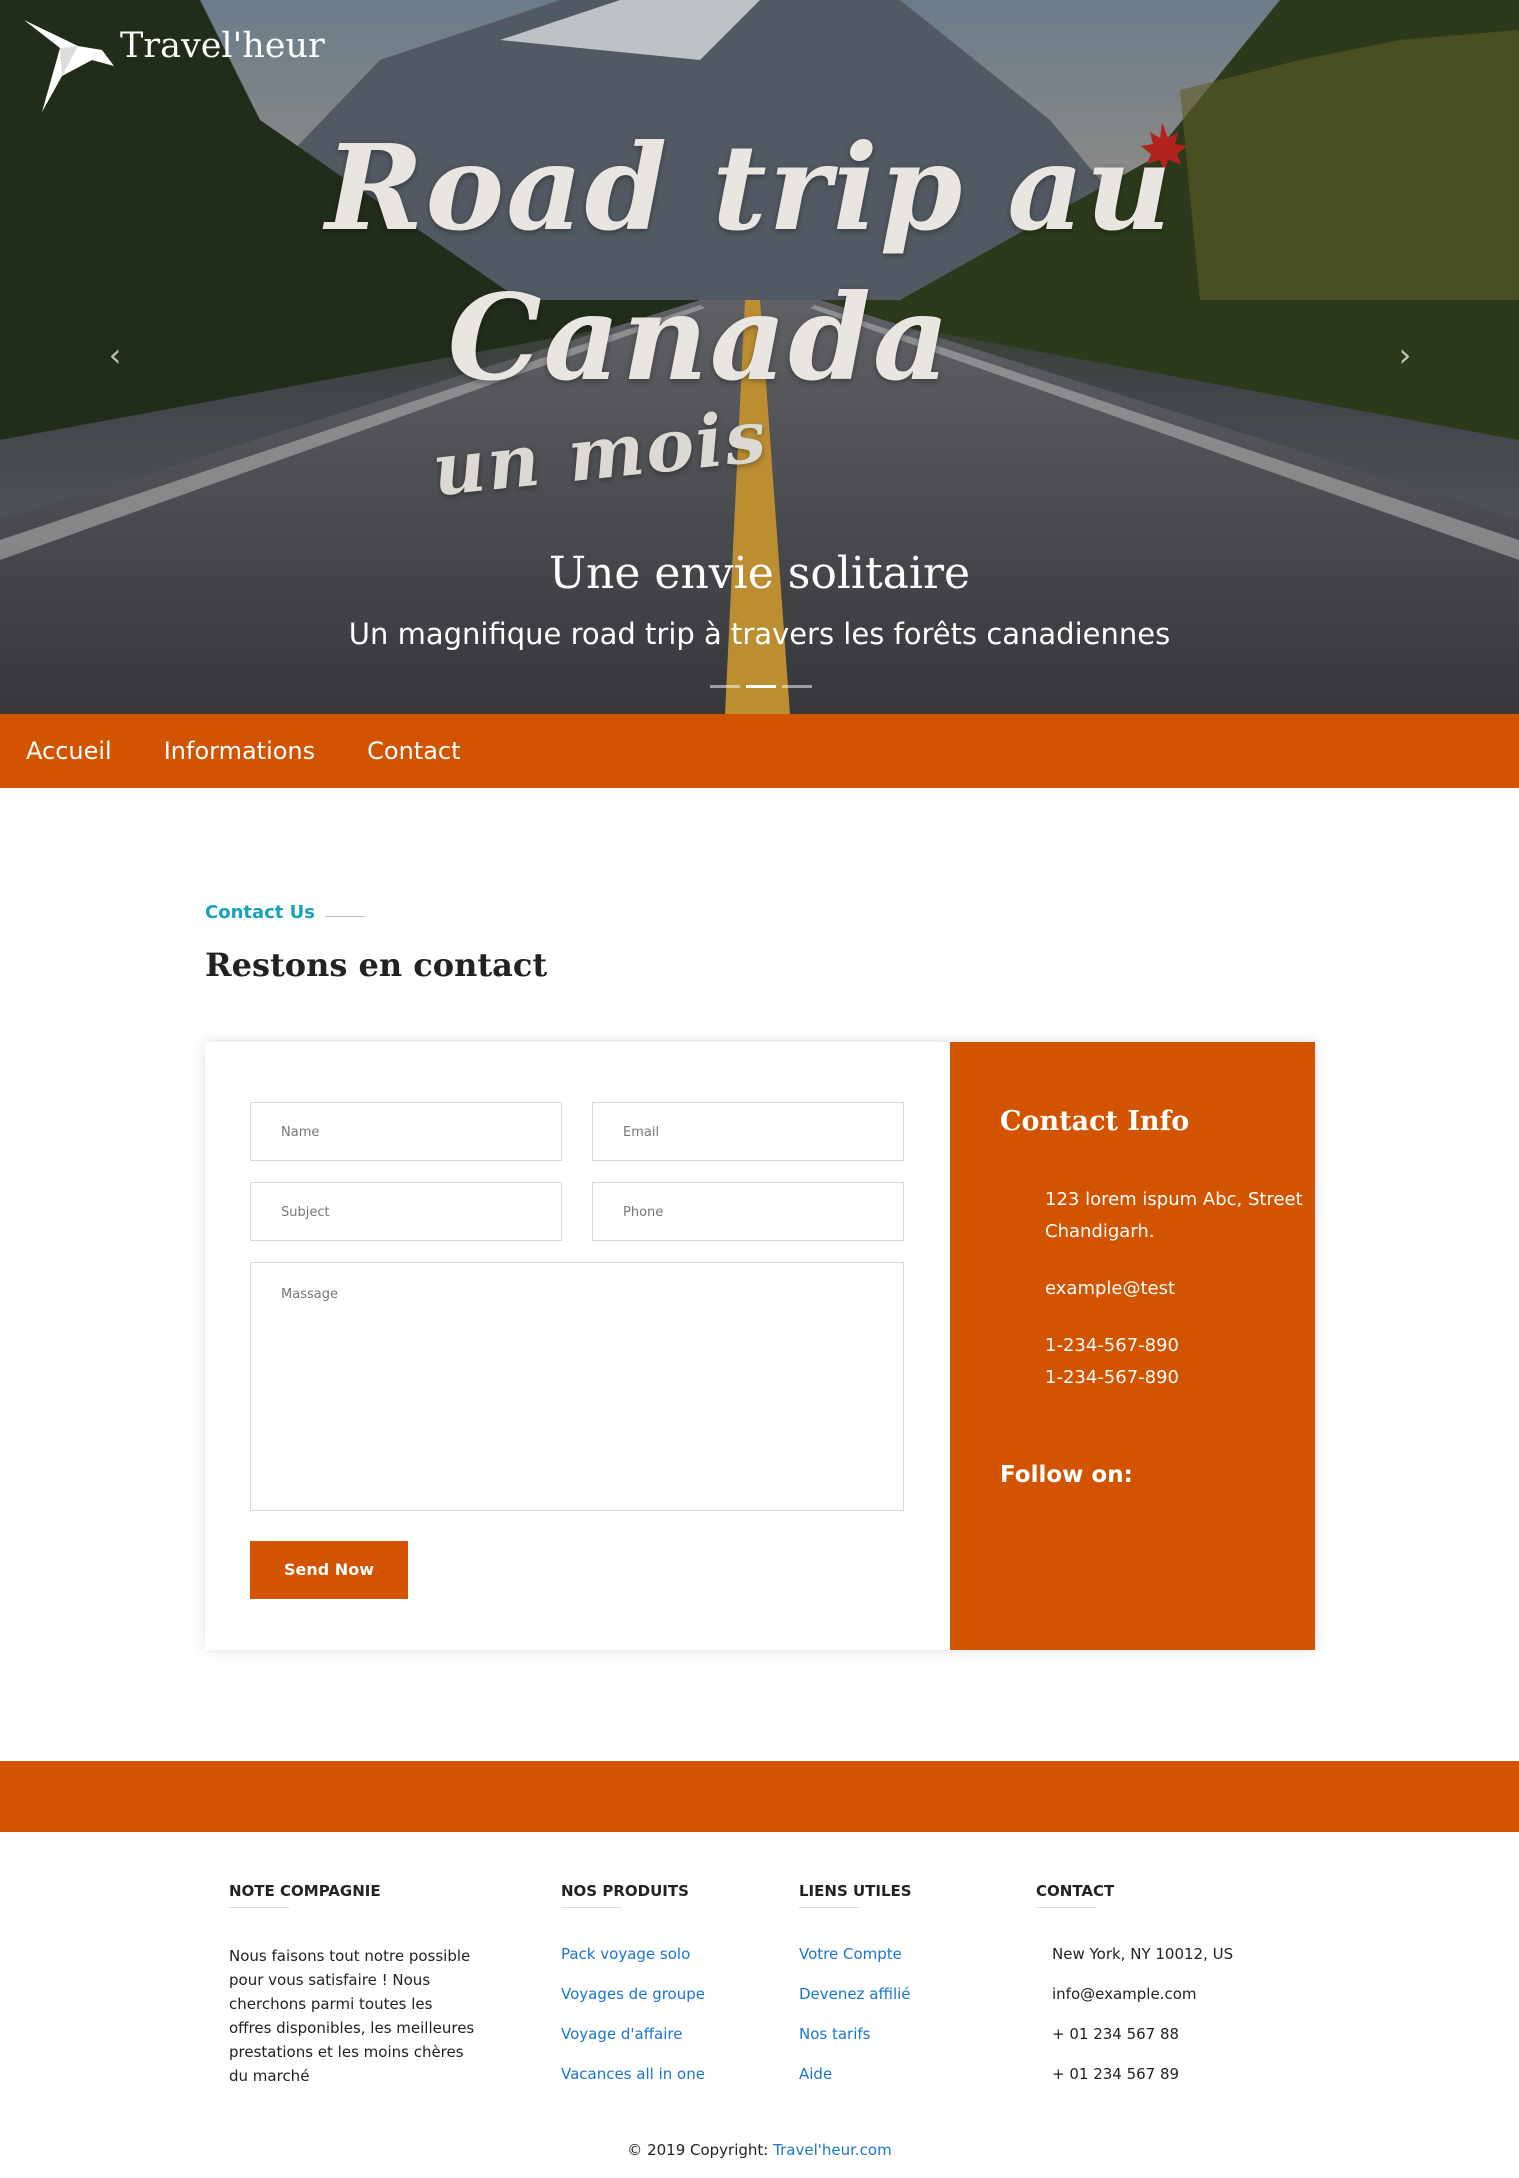 The image size is (1519, 2178). What do you see at coordinates (855, 2074) in the screenshot?
I see `footer-link-aide: Aide` at bounding box center [855, 2074].